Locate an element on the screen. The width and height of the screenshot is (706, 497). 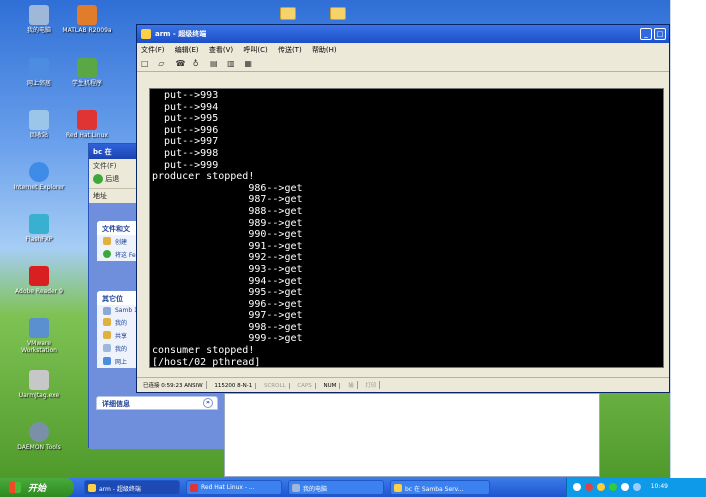
maximize-button: □ is located at coordinates (660, 34).